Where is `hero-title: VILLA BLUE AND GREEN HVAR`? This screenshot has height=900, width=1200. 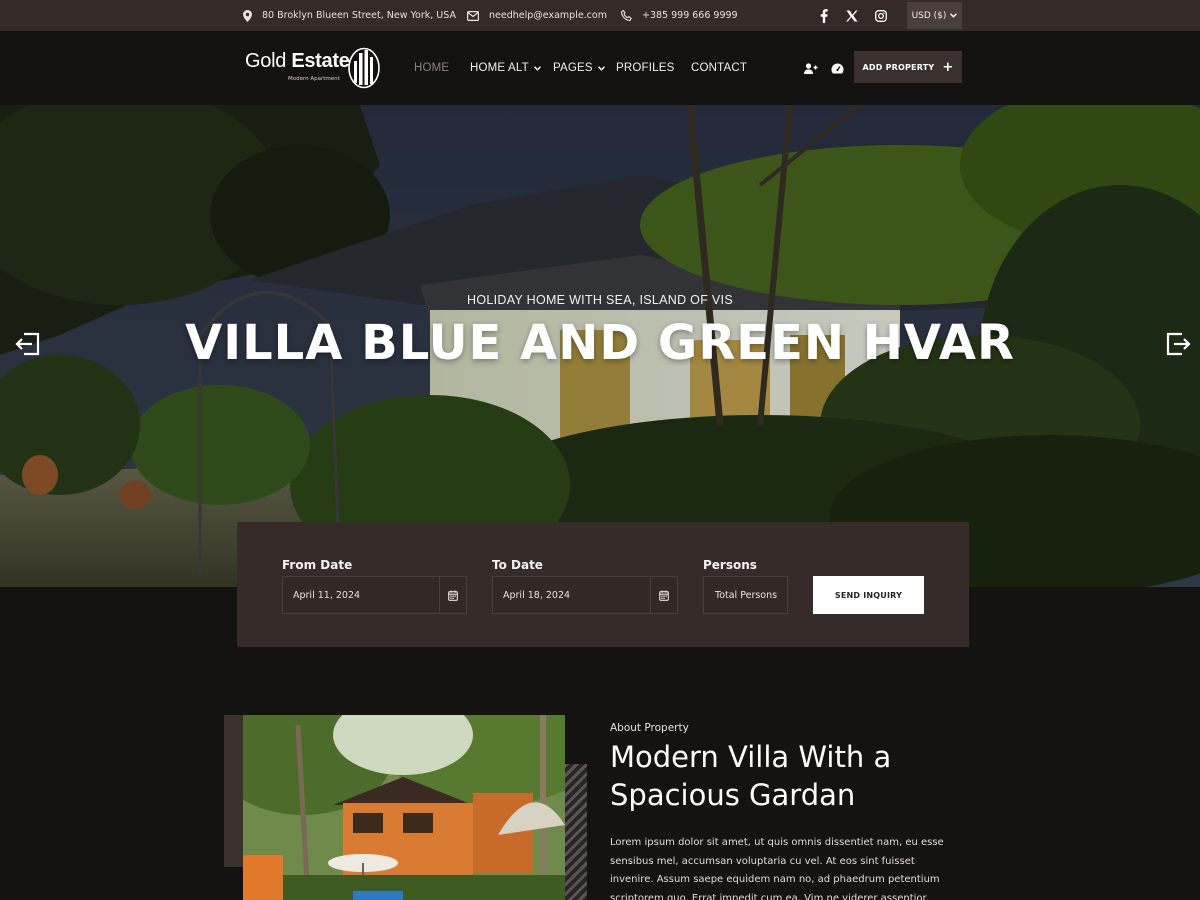 hero-title: VILLA BLUE AND GREEN HVAR is located at coordinates (600, 343).